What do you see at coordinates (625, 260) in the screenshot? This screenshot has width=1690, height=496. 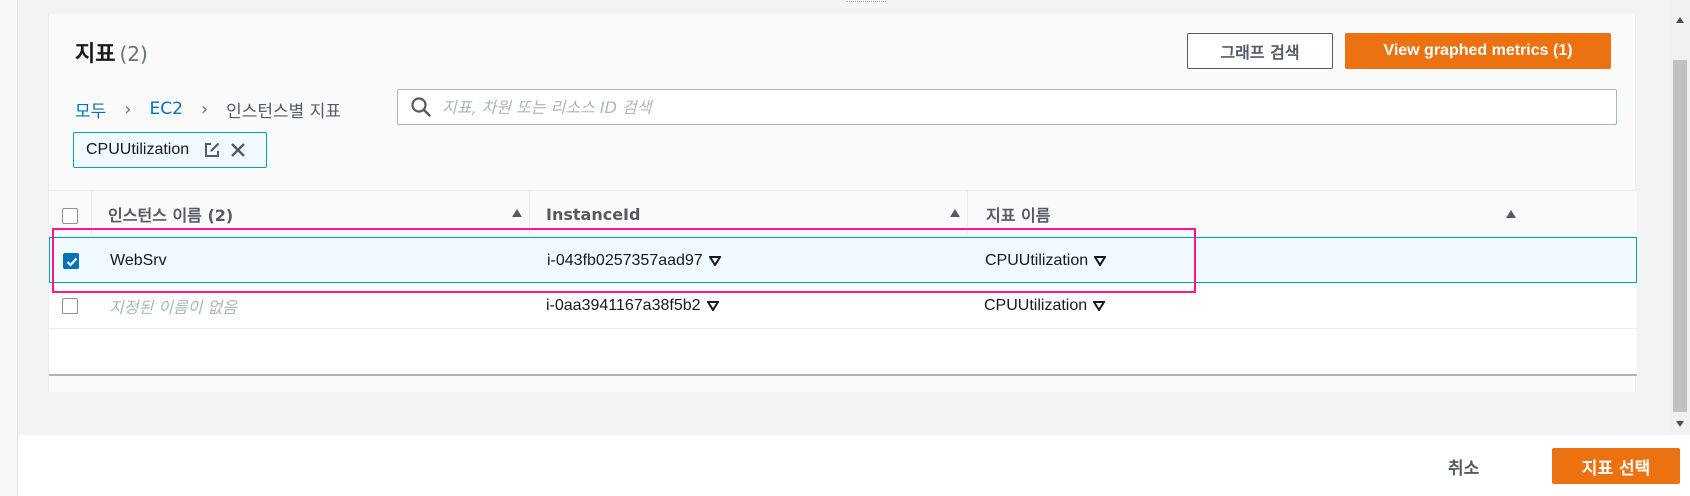 I see `instance-id-text: i-043fb0257357aad97` at bounding box center [625, 260].